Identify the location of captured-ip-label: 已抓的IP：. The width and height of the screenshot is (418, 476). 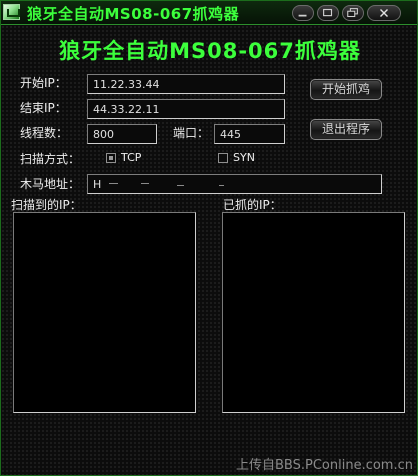
(252, 205).